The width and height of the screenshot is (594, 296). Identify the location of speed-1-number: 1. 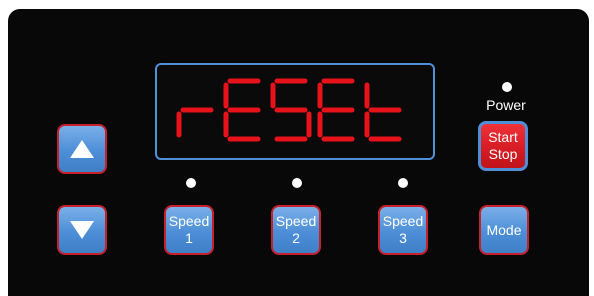
(189, 238).